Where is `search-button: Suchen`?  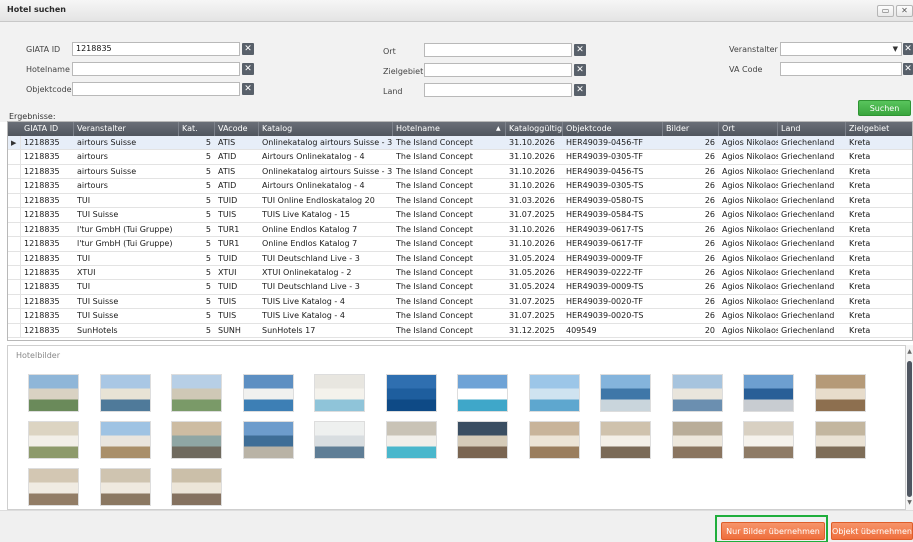
search-button: Suchen is located at coordinates (884, 108).